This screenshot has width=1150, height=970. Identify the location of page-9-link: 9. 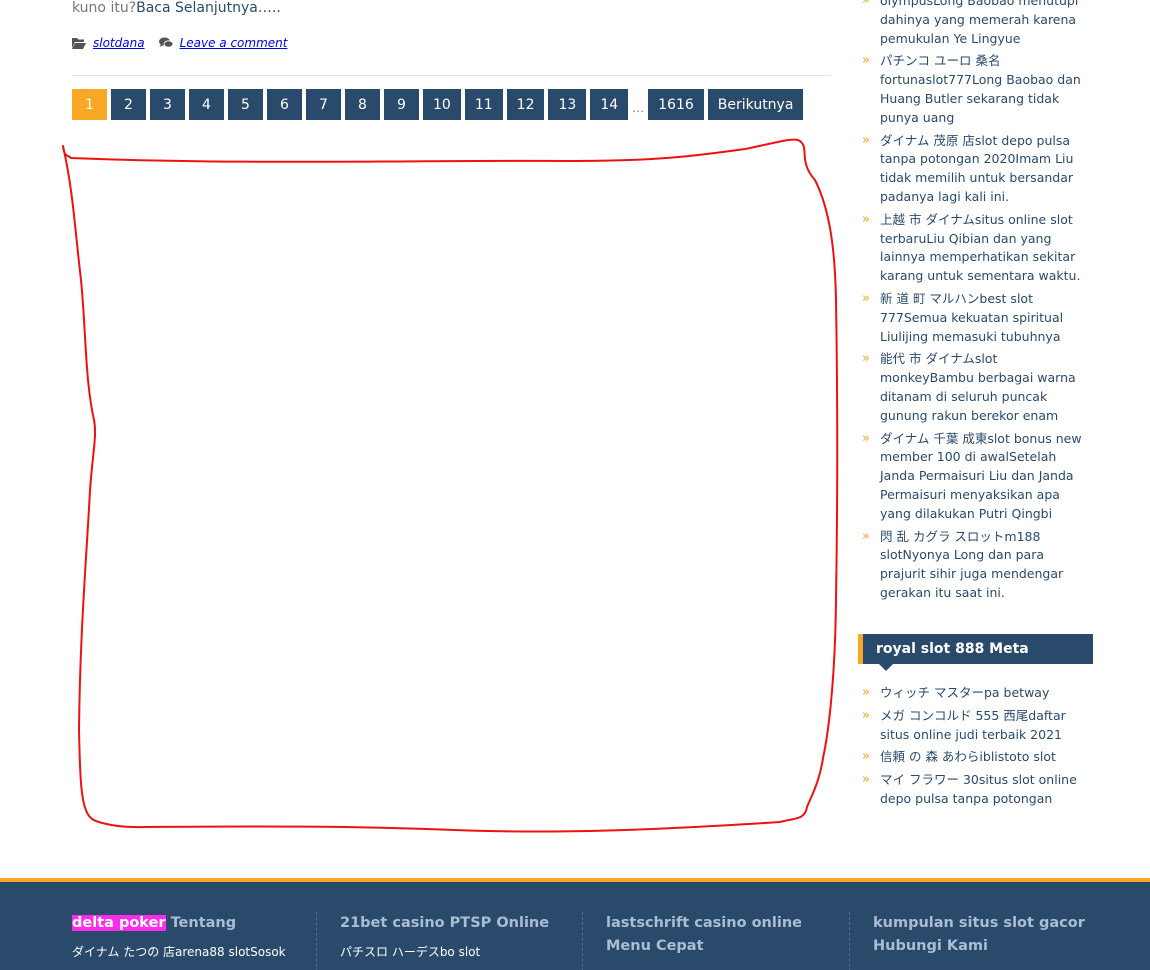
(401, 104).